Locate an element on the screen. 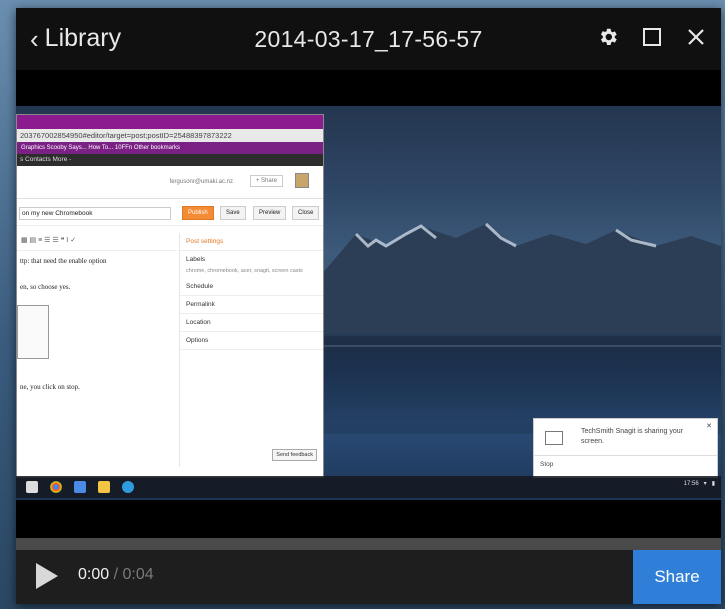 This screenshot has width=725, height=609. labels-label: Labels is located at coordinates (196, 259).